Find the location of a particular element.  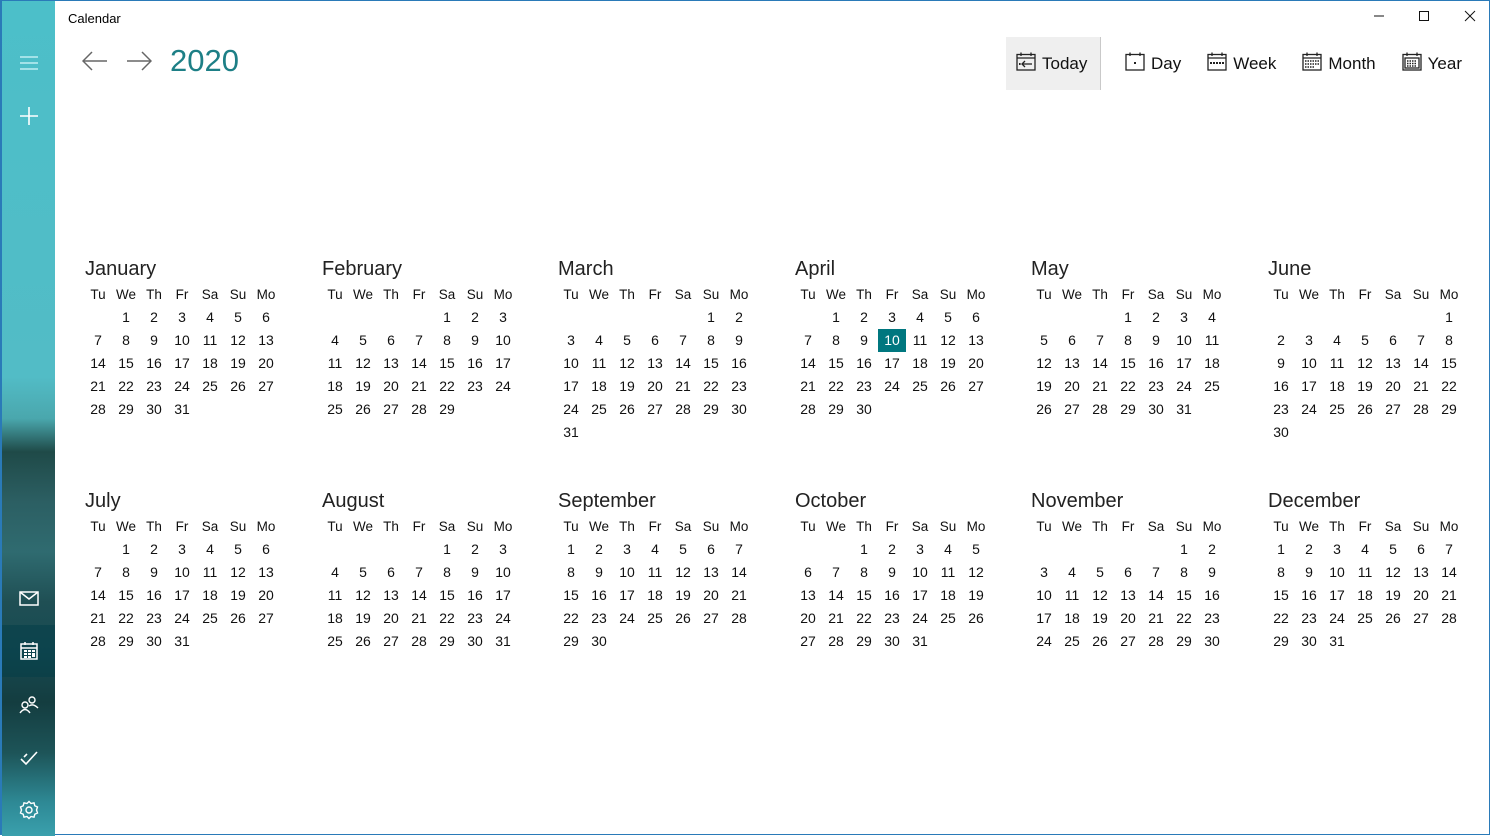

month-view-button: Month is located at coordinates (1338, 63).